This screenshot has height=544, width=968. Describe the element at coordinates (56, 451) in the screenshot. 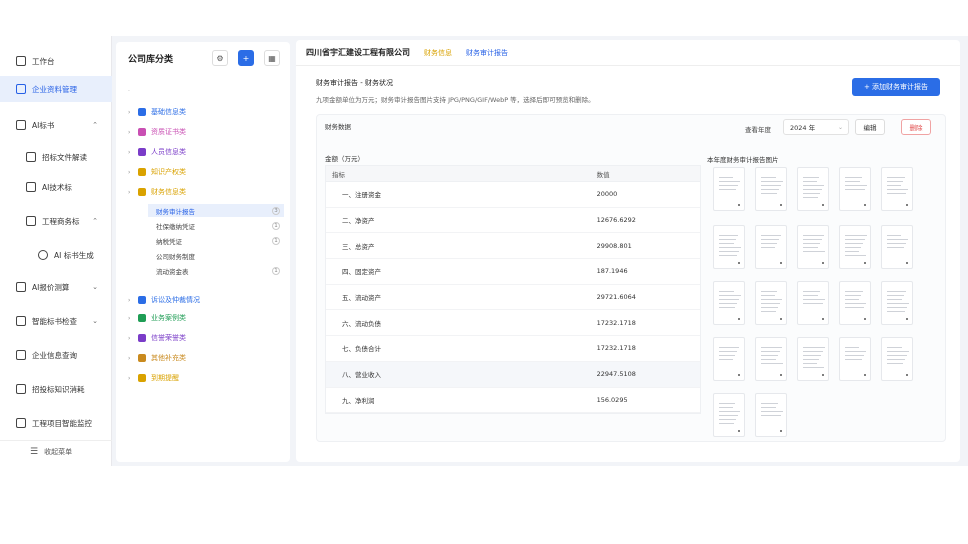

I see `collapse-menu-button: ☰ 收起菜单` at that location.